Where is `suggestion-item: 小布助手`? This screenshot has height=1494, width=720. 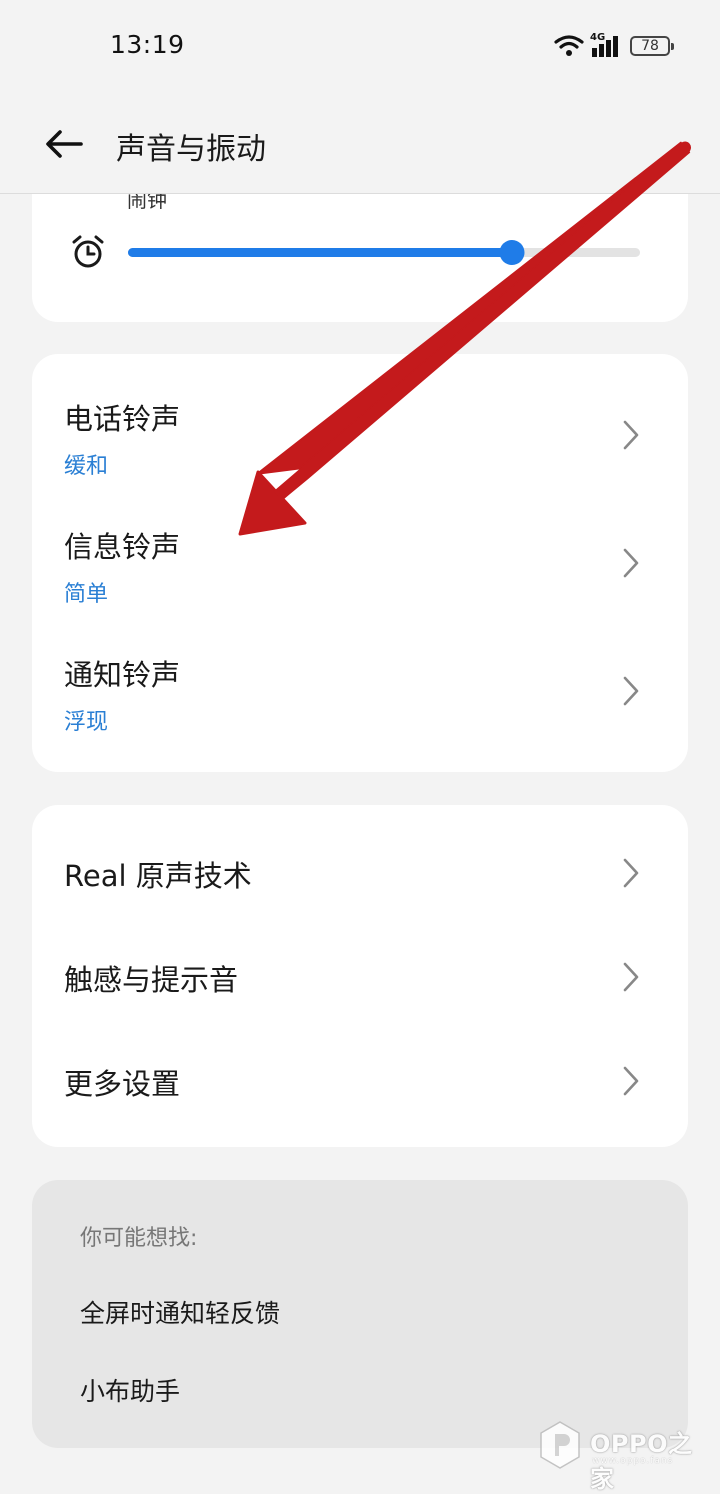 suggestion-item: 小布助手 is located at coordinates (130, 1390).